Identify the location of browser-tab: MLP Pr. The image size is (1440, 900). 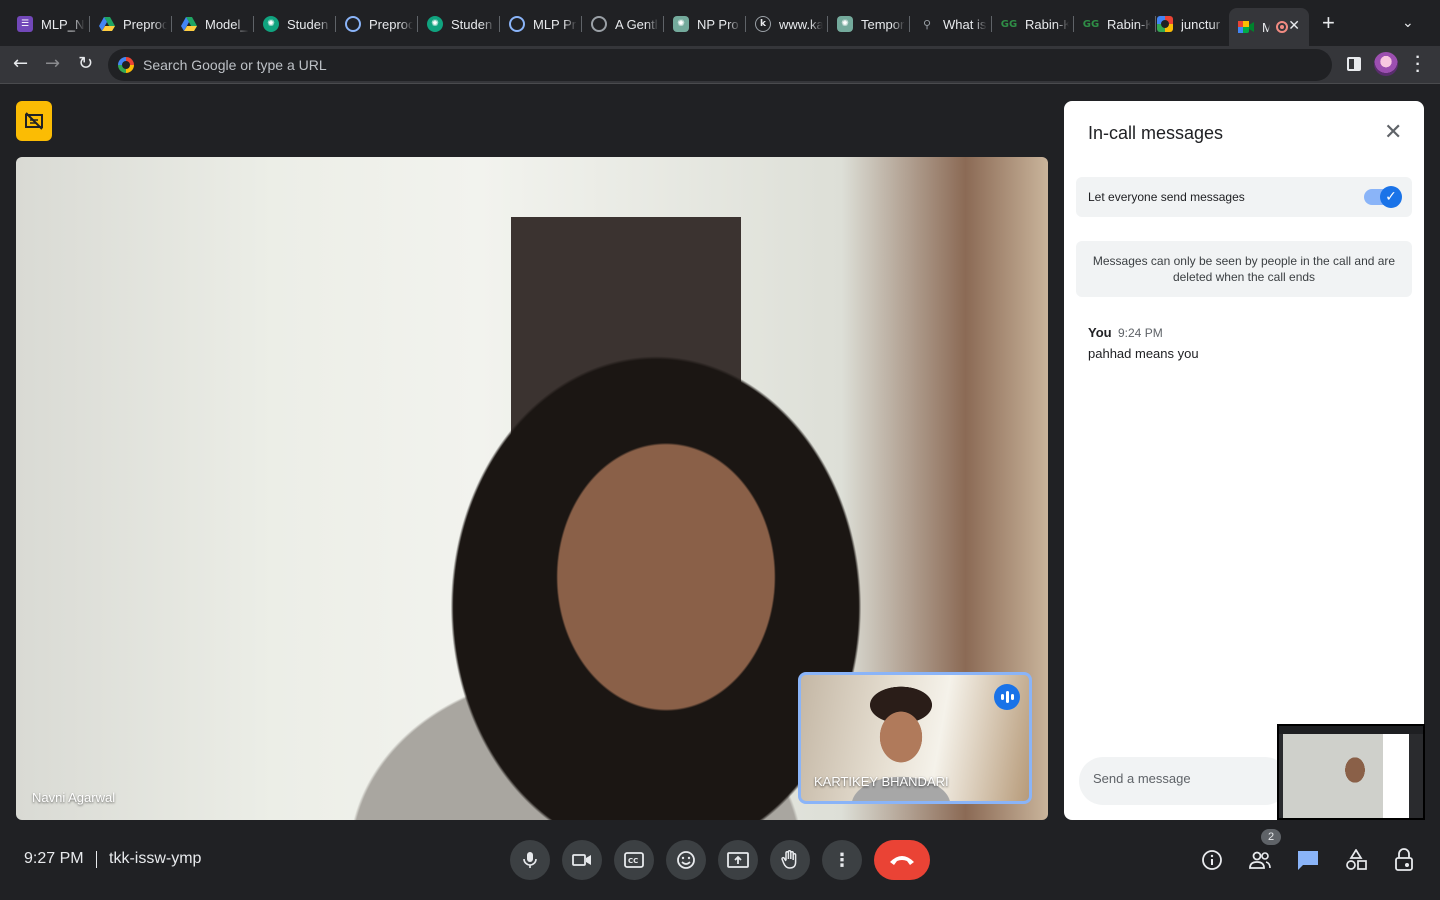
(541, 24).